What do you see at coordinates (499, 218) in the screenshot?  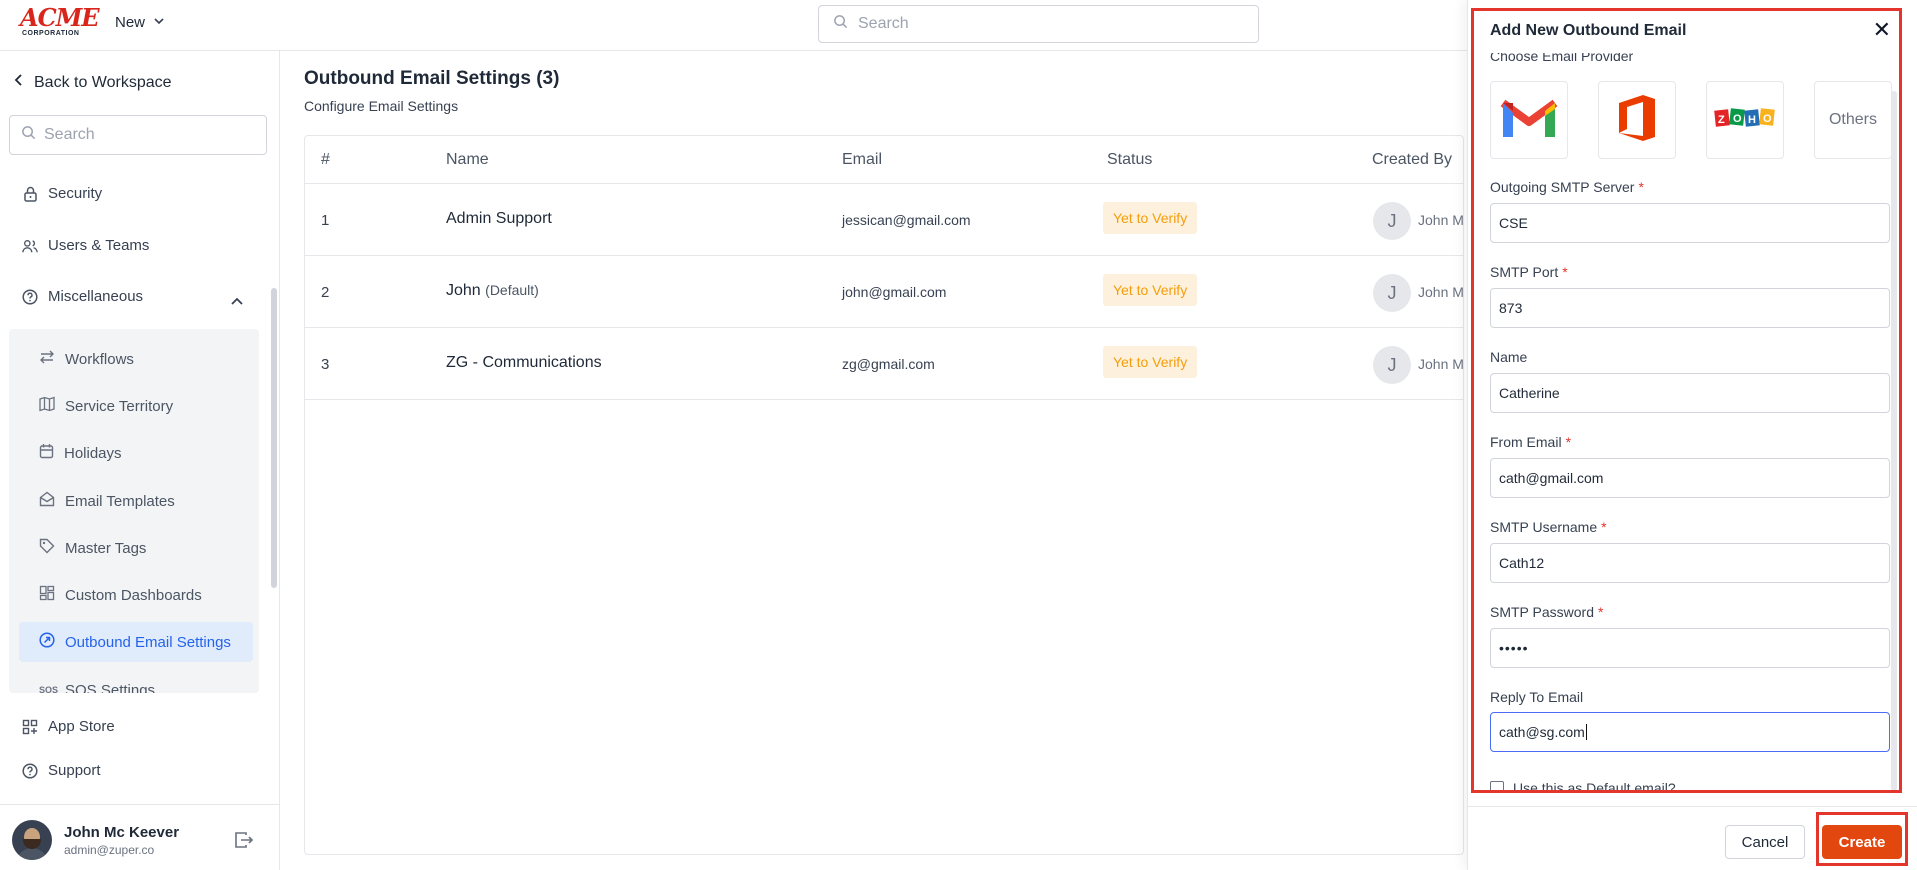 I see `row-name: Admin Support` at bounding box center [499, 218].